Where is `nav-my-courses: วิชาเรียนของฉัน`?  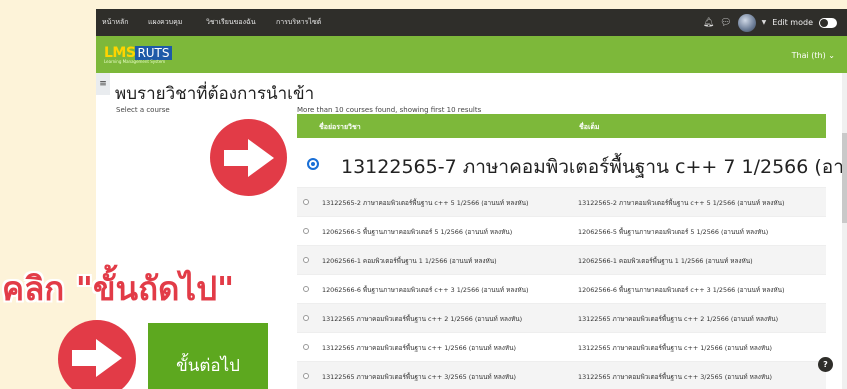
nav-my-courses: วิชาเรียนของฉัน is located at coordinates (231, 22).